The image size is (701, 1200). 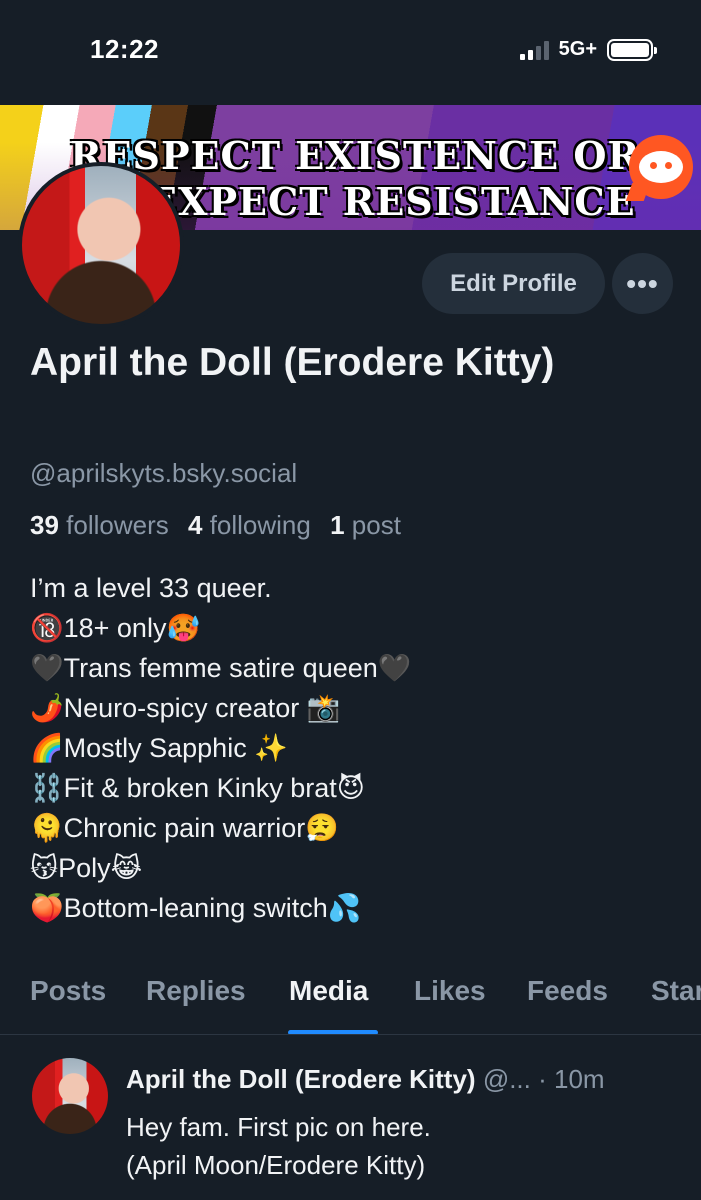 I want to click on bio-line: 🖤Trans femme satire queen🖤, so click(x=221, y=668).